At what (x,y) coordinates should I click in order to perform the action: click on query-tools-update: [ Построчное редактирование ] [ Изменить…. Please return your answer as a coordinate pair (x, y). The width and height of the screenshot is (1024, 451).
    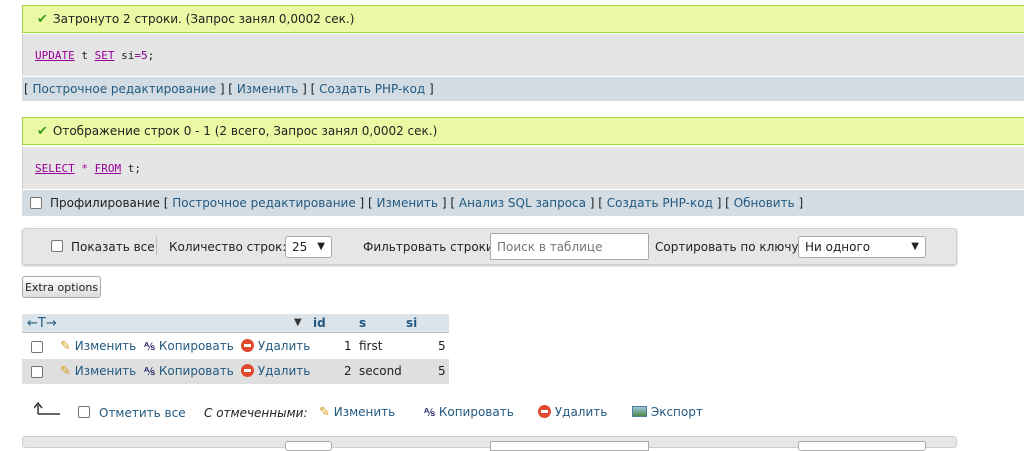
    Looking at the image, I should click on (523, 89).